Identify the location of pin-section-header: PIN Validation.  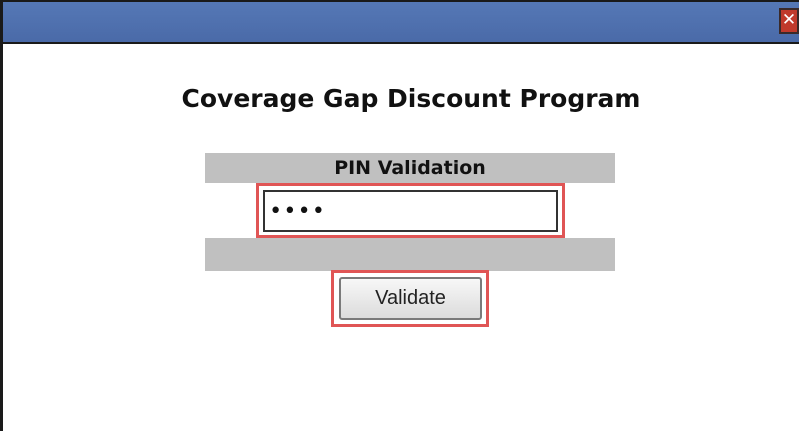
(410, 168).